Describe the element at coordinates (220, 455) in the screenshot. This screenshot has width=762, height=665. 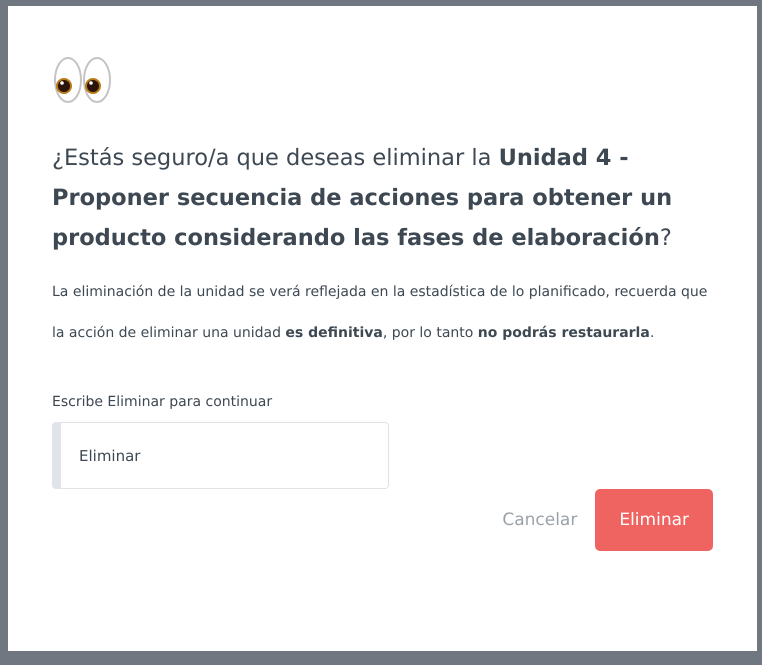
I see `confirm-input-field: Eliminar` at that location.